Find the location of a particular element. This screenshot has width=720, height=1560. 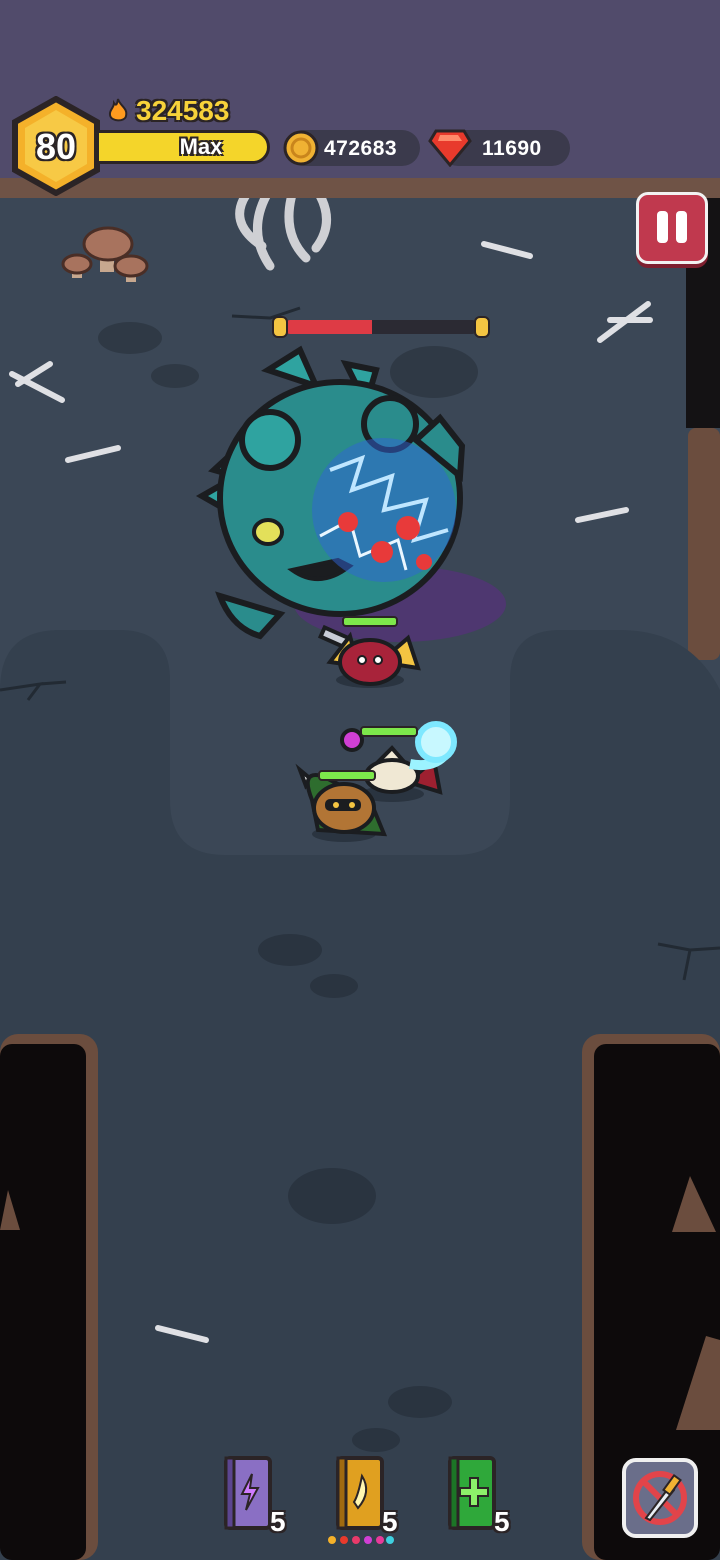

mushrooms is located at coordinates (105, 254).